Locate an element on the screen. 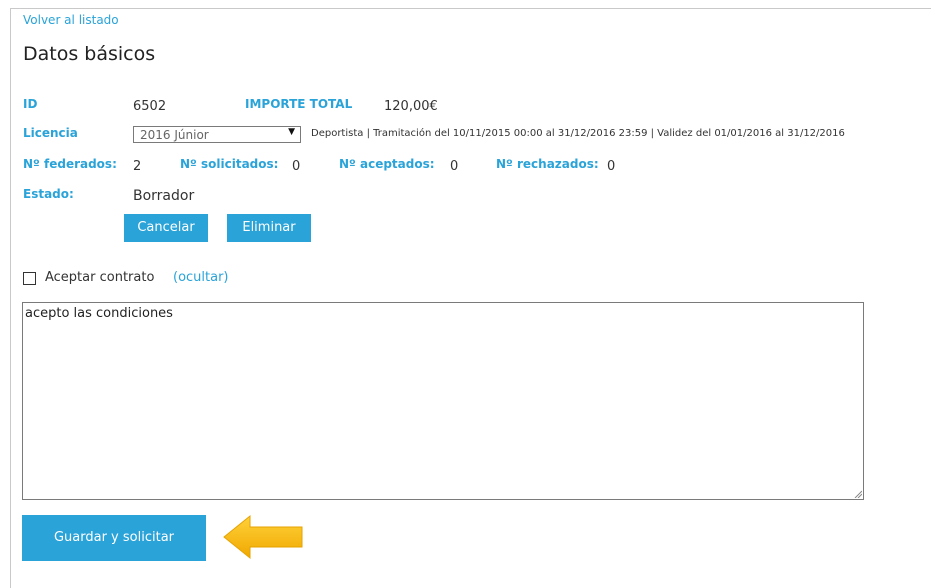 The height and width of the screenshot is (588, 931). status-label: Estado: is located at coordinates (48, 194).